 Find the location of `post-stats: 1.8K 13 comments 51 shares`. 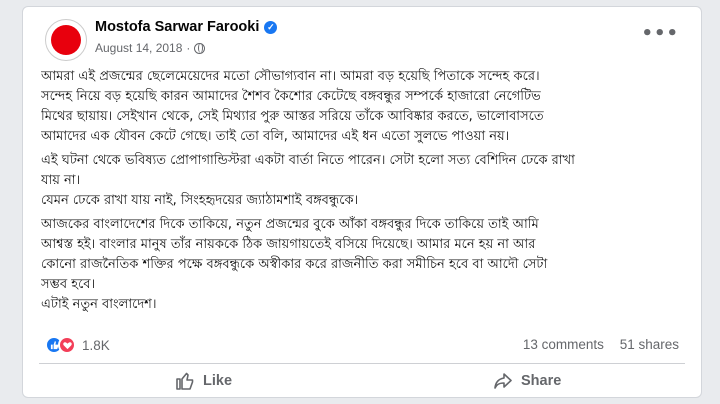

post-stats: 1.8K 13 comments 51 shares is located at coordinates (362, 346).